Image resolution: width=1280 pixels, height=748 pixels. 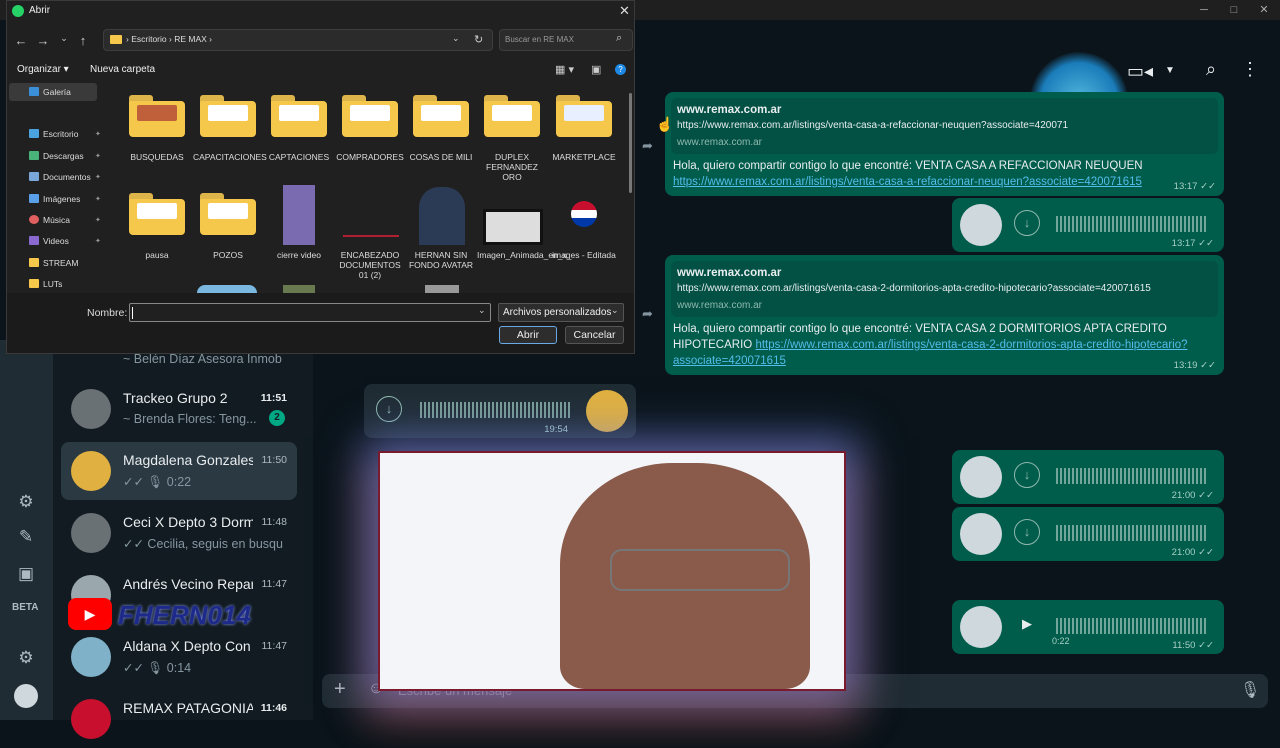 I want to click on file-label: Imagen_Animada_en_x_, so click(x=524, y=255).